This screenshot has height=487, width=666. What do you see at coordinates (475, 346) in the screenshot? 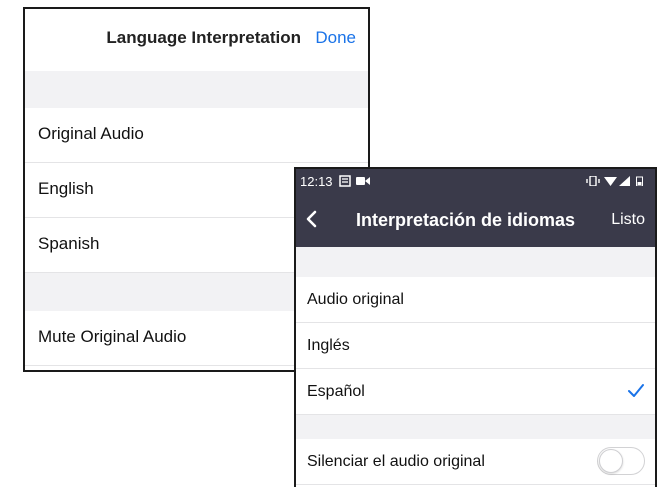
I see `android-item-ingles: Inglés` at bounding box center [475, 346].